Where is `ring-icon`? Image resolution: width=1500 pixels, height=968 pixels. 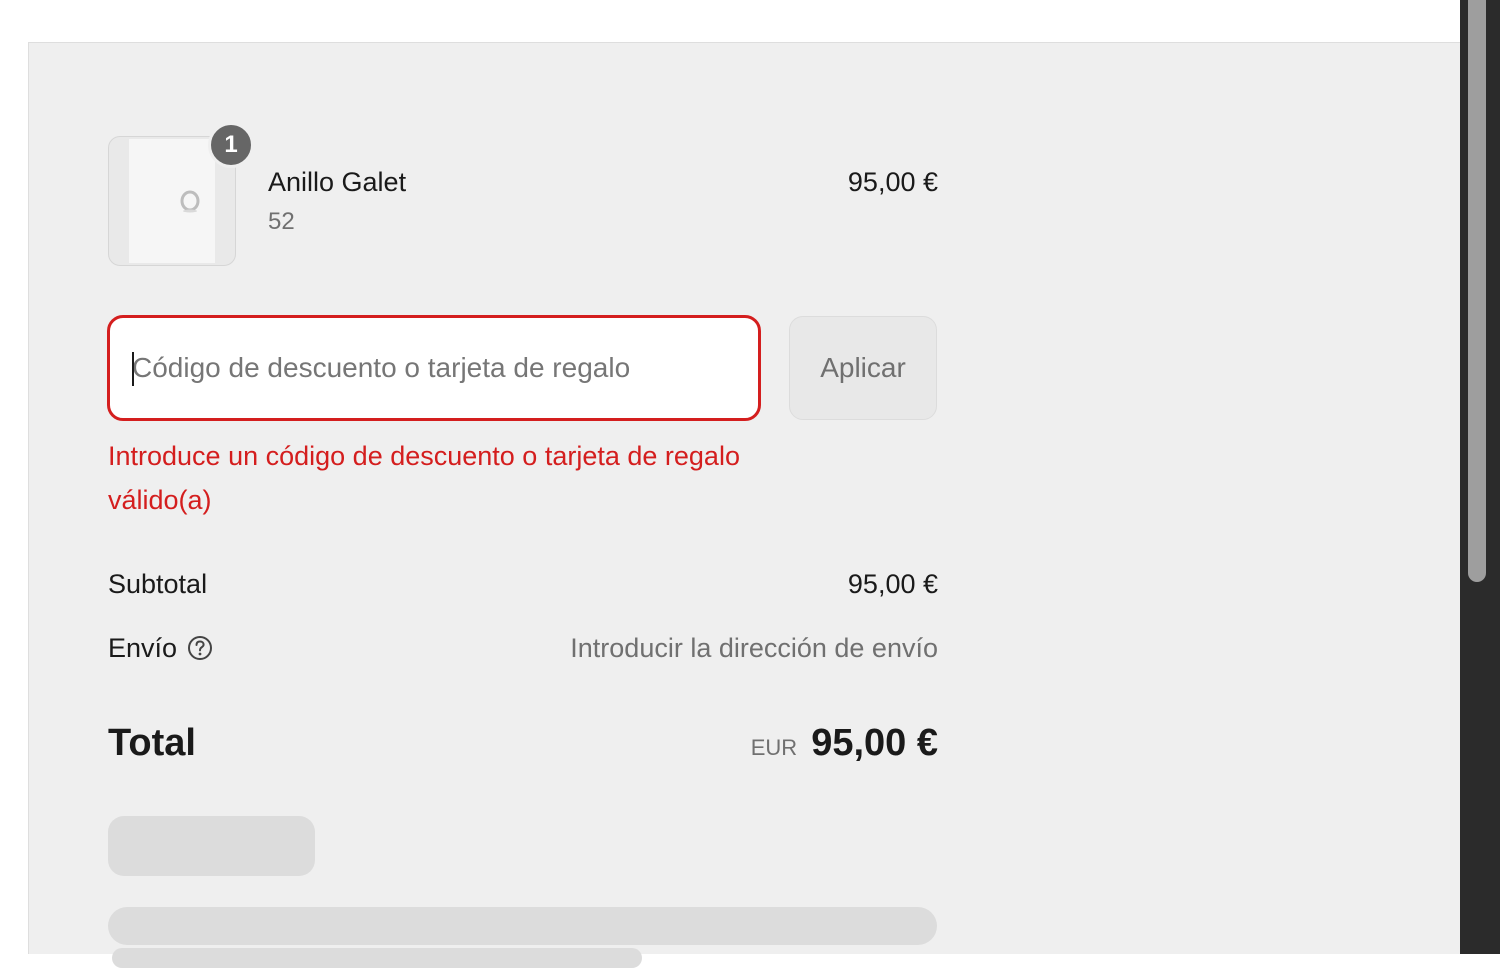
ring-icon is located at coordinates (190, 201).